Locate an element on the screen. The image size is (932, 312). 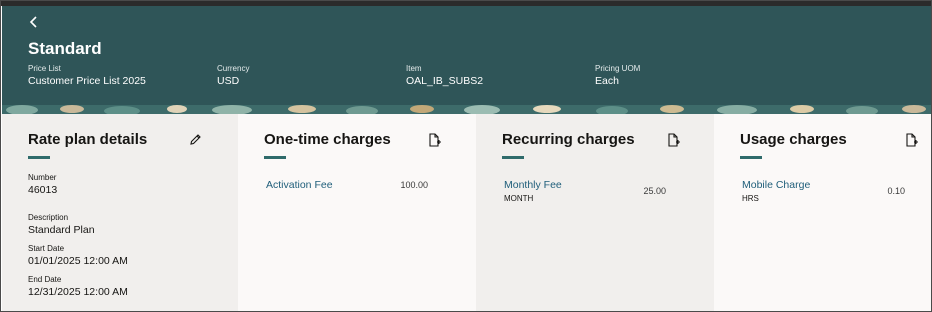
pencil-icon is located at coordinates (195, 140).